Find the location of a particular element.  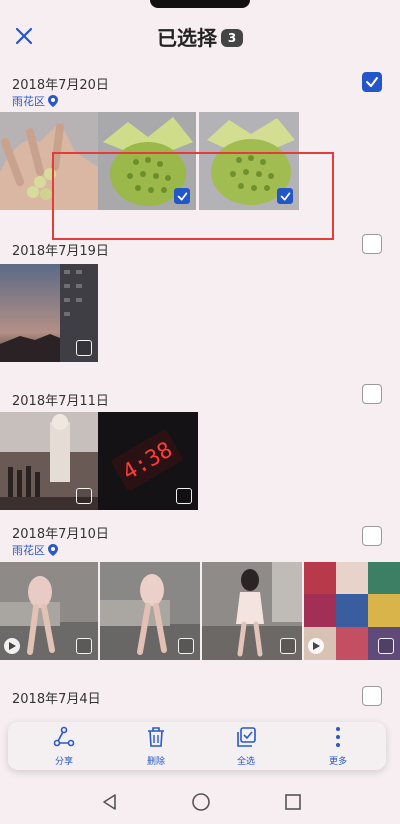

back-triangle-icon is located at coordinates (109, 802).